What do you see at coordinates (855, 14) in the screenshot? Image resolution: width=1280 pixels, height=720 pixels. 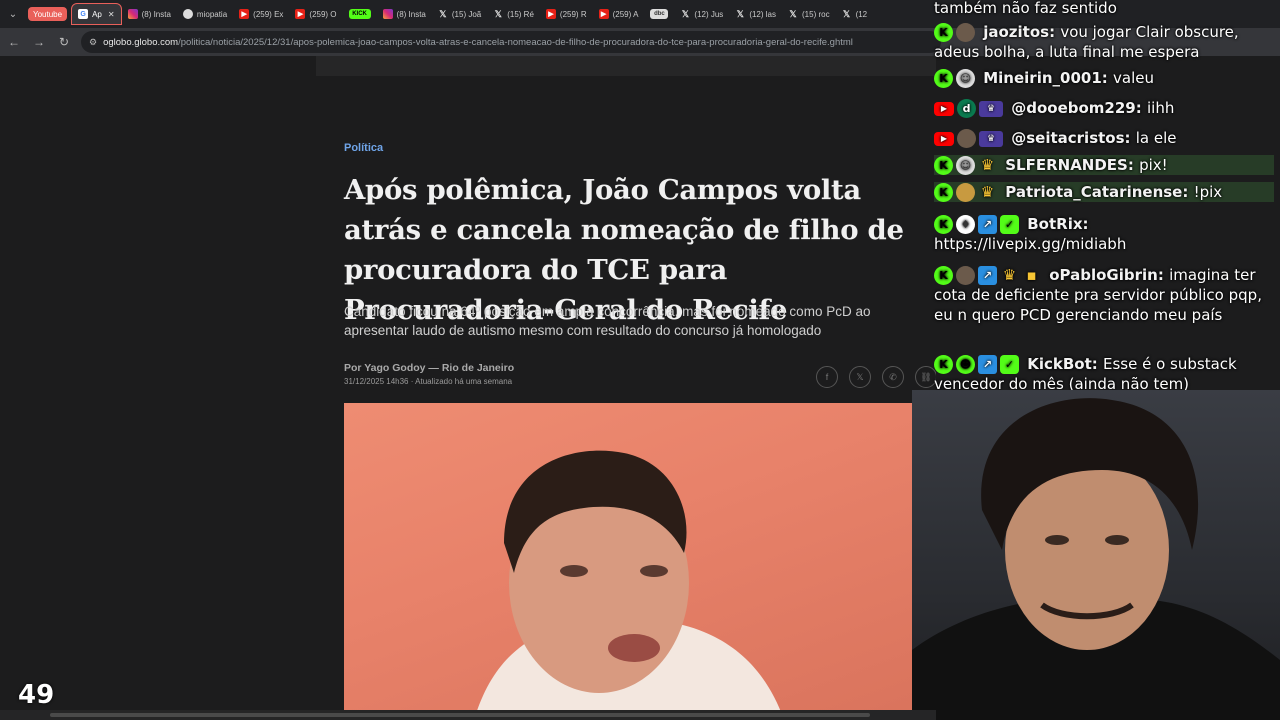 I see `tab-x: 𝕏 (12` at bounding box center [855, 14].